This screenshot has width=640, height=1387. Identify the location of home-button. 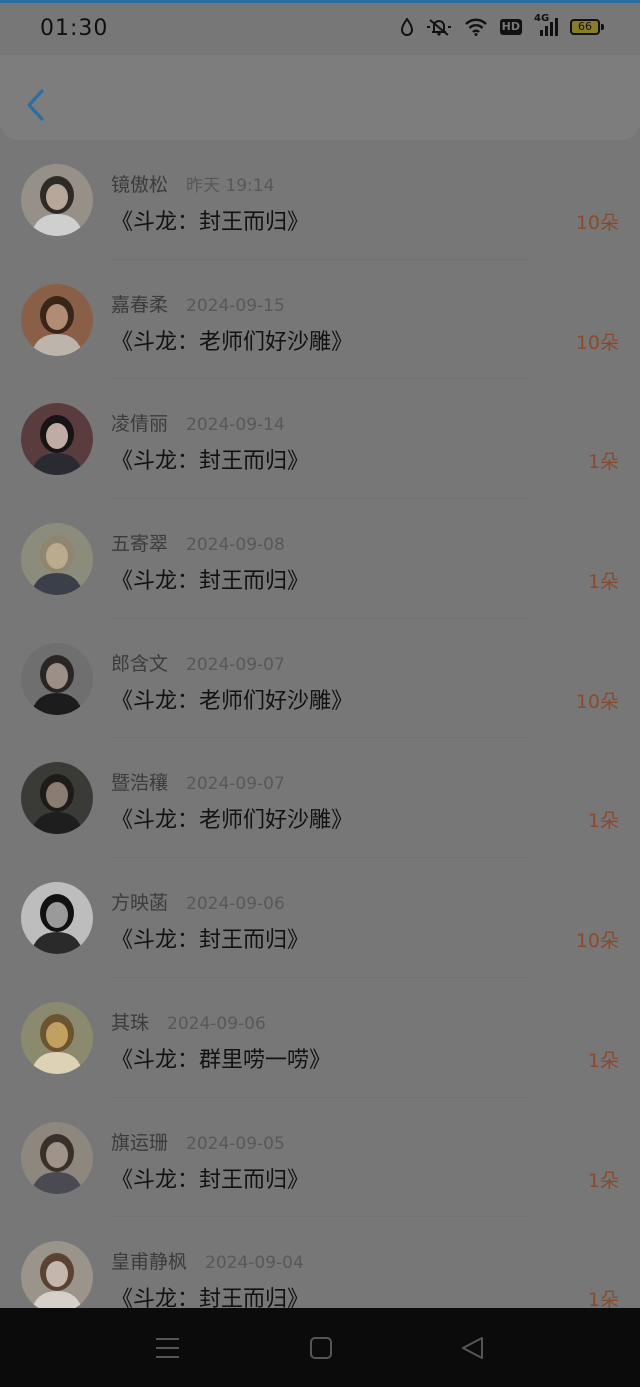
(321, 1348).